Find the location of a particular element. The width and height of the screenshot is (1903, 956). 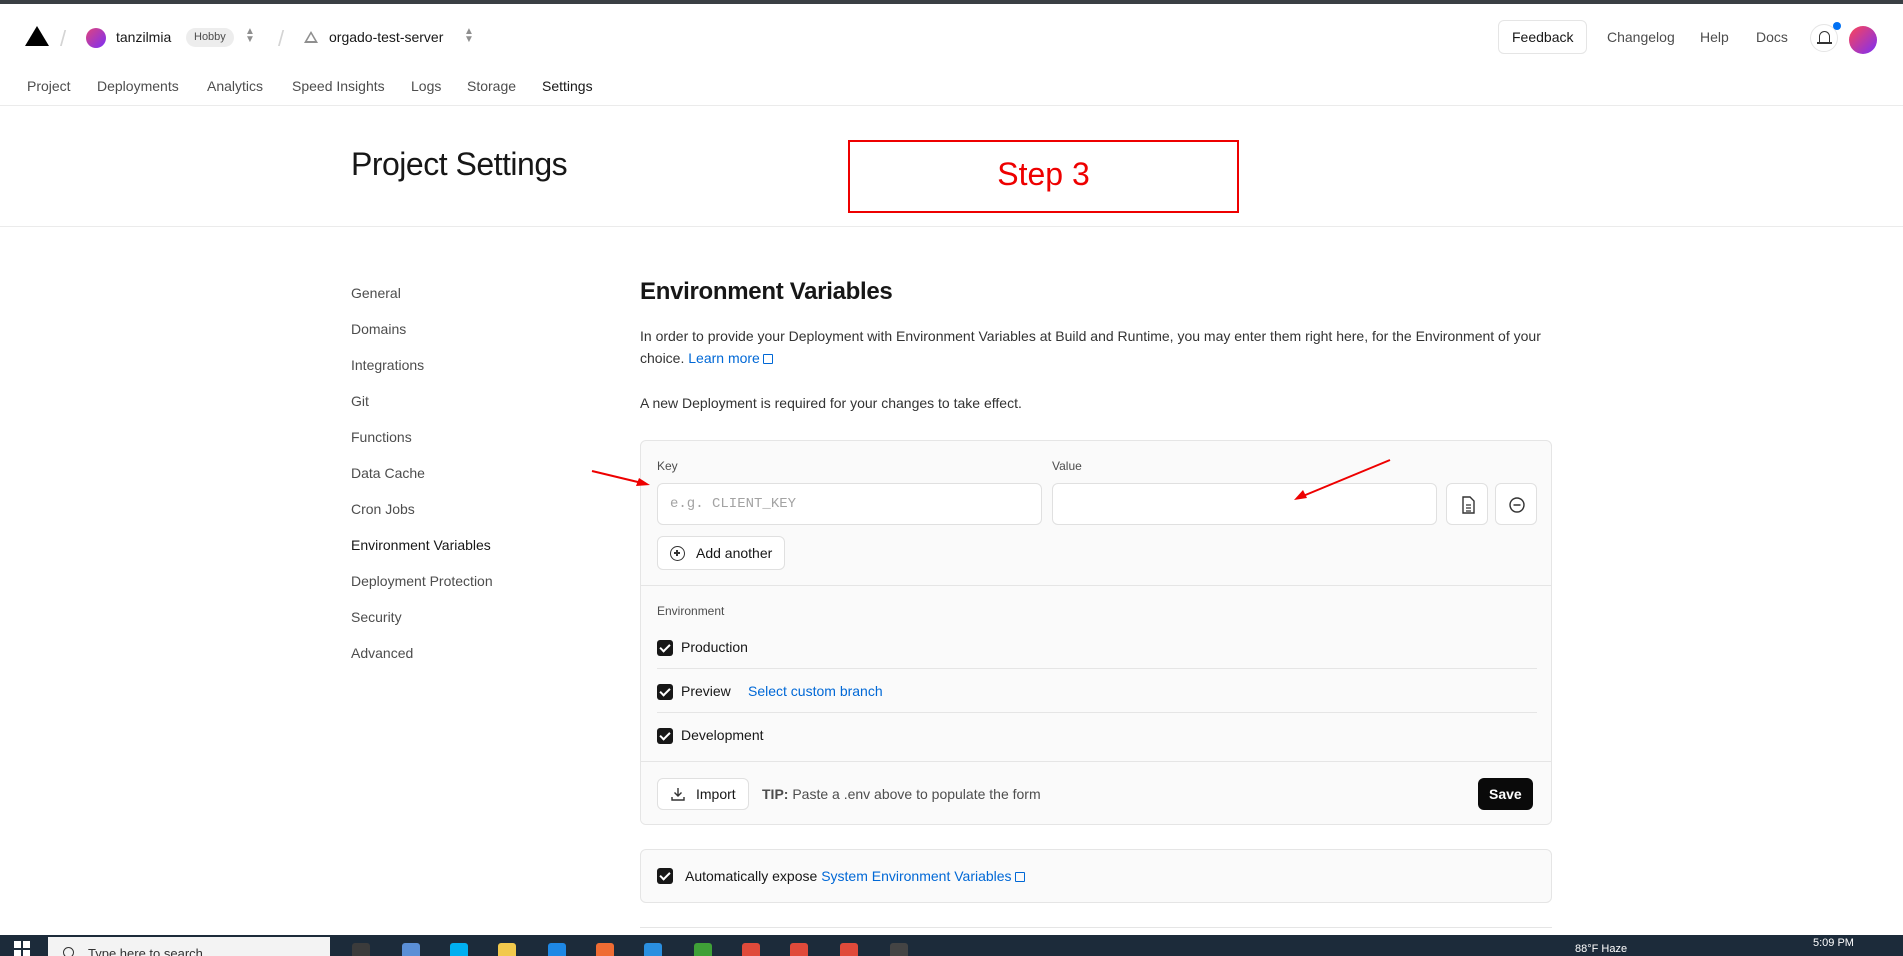

file-explorer-icon is located at coordinates (507, 949).